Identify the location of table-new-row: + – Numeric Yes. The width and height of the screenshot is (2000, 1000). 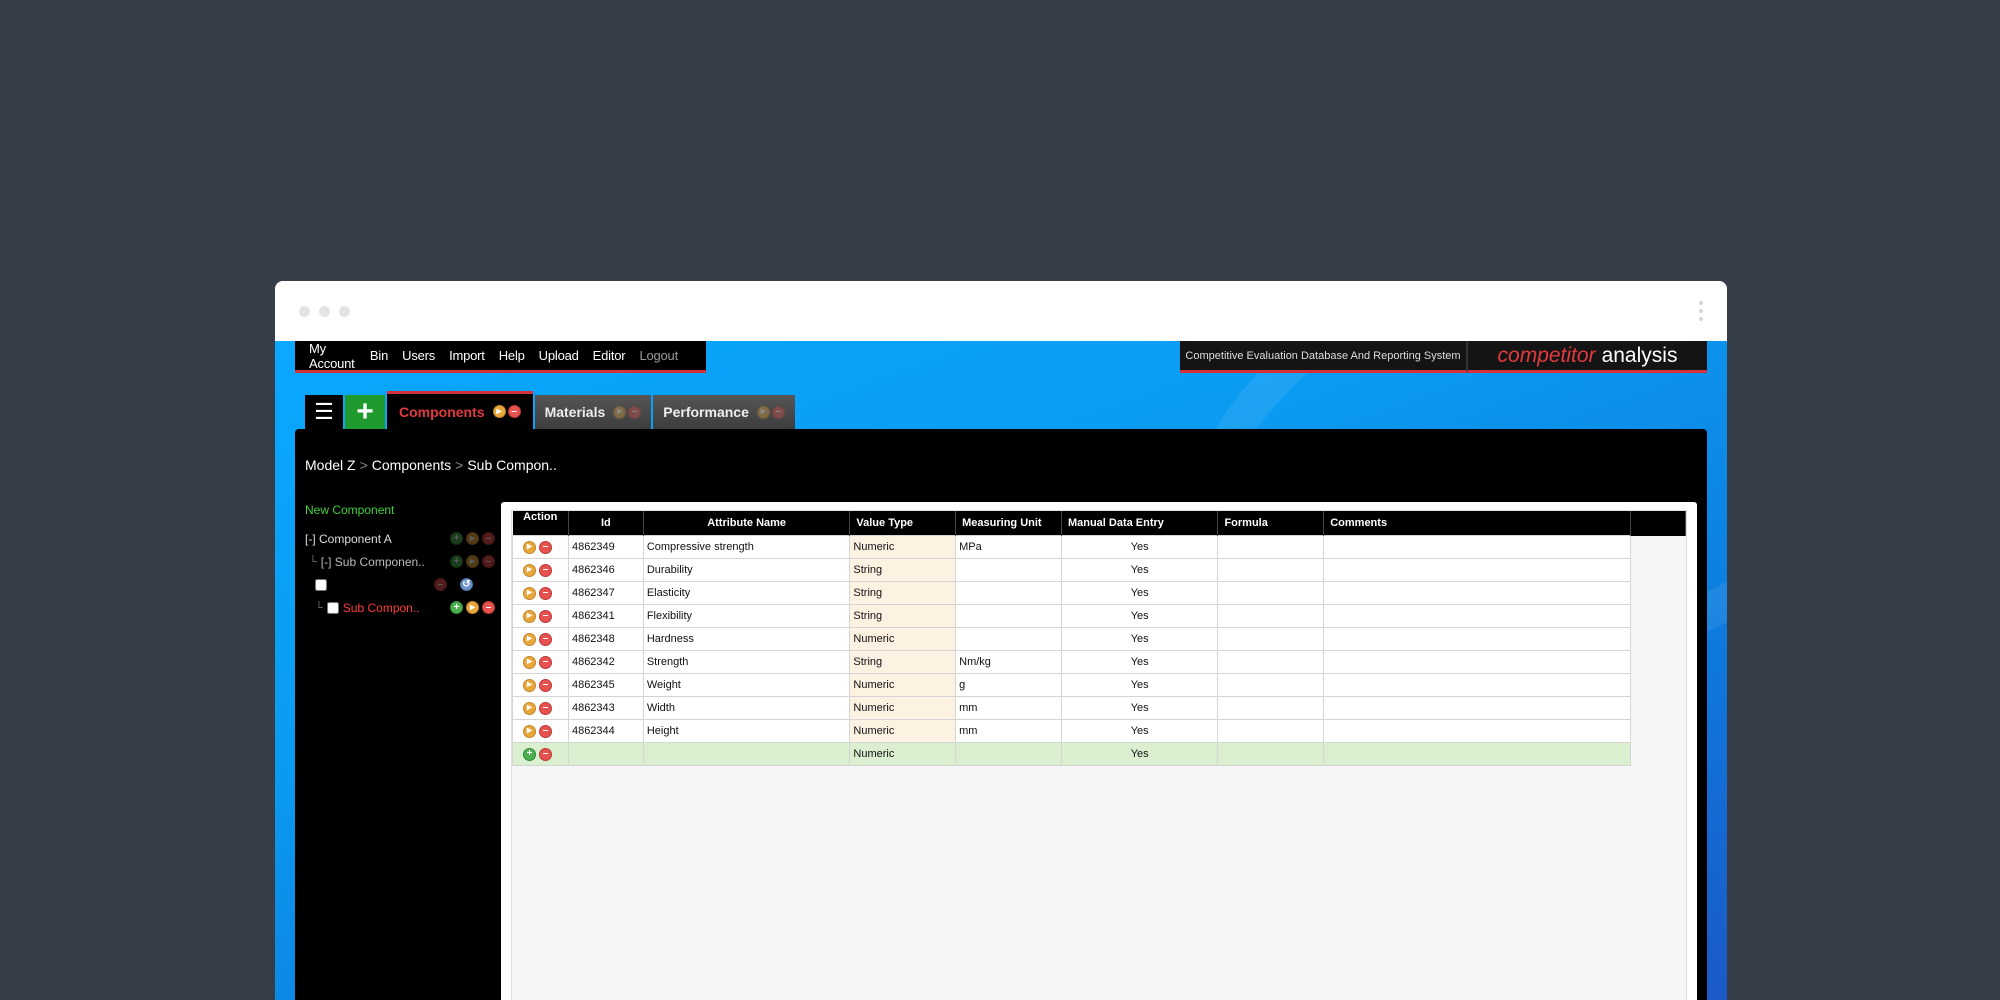
(1099, 754).